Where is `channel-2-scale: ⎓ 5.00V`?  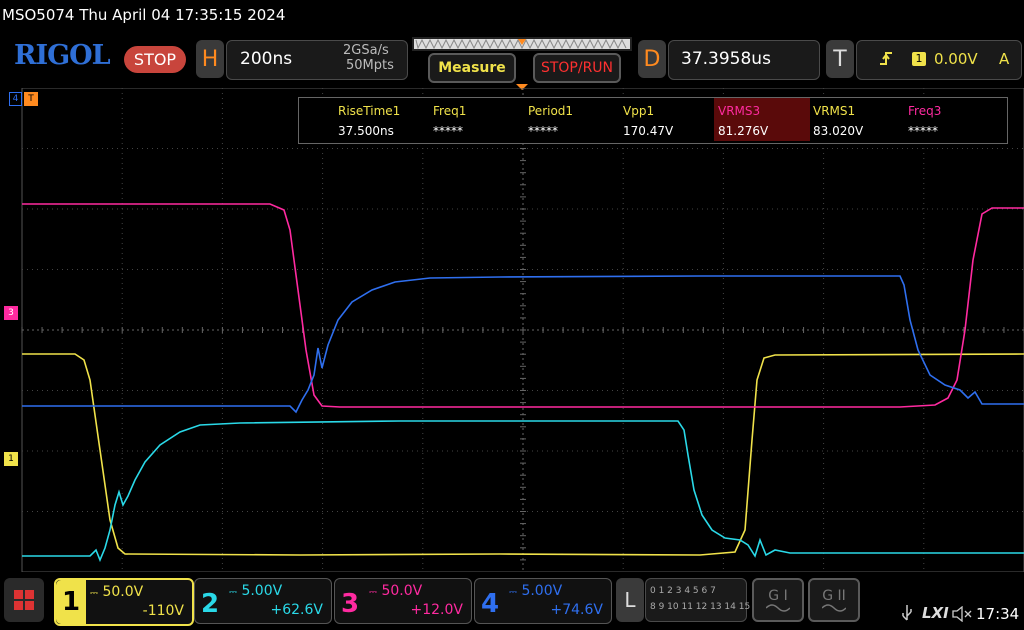
channel-2-scale: ⎓ 5.00V is located at coordinates (256, 591).